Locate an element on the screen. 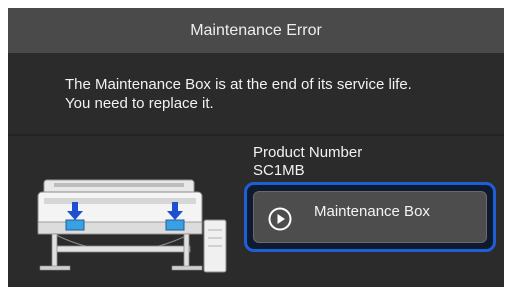 This screenshot has width=512, height=295. error-message-line-2: You need to replace it. is located at coordinates (139, 103).